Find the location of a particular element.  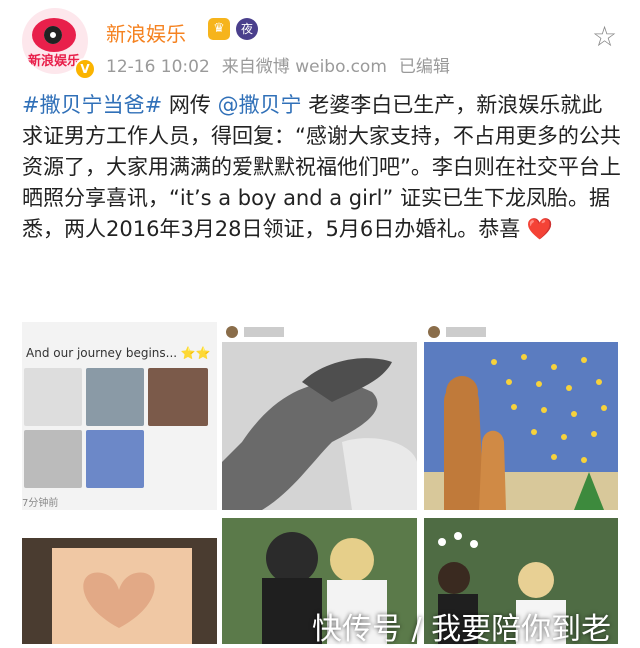

post-meta: 12-16 10:02 来自微博 weibo.com 已编辑 is located at coordinates (284, 64).